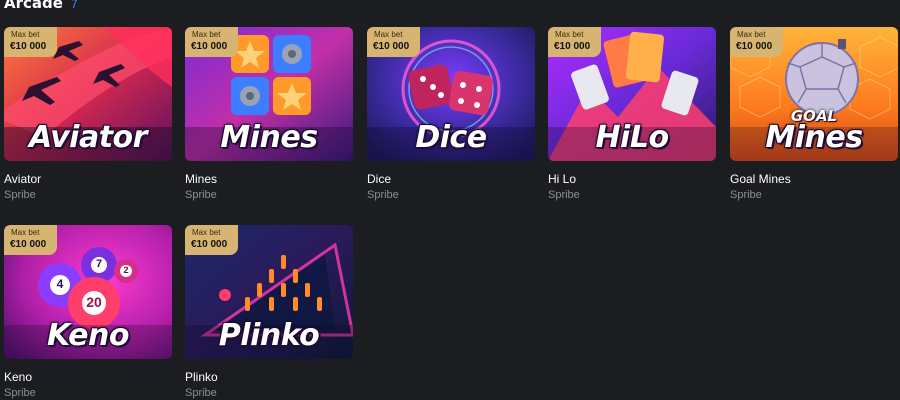 The width and height of the screenshot is (900, 400). What do you see at coordinates (88, 292) in the screenshot?
I see `game-thumbnail: 4 7 2 20 Max bet €10 000 Keno` at bounding box center [88, 292].